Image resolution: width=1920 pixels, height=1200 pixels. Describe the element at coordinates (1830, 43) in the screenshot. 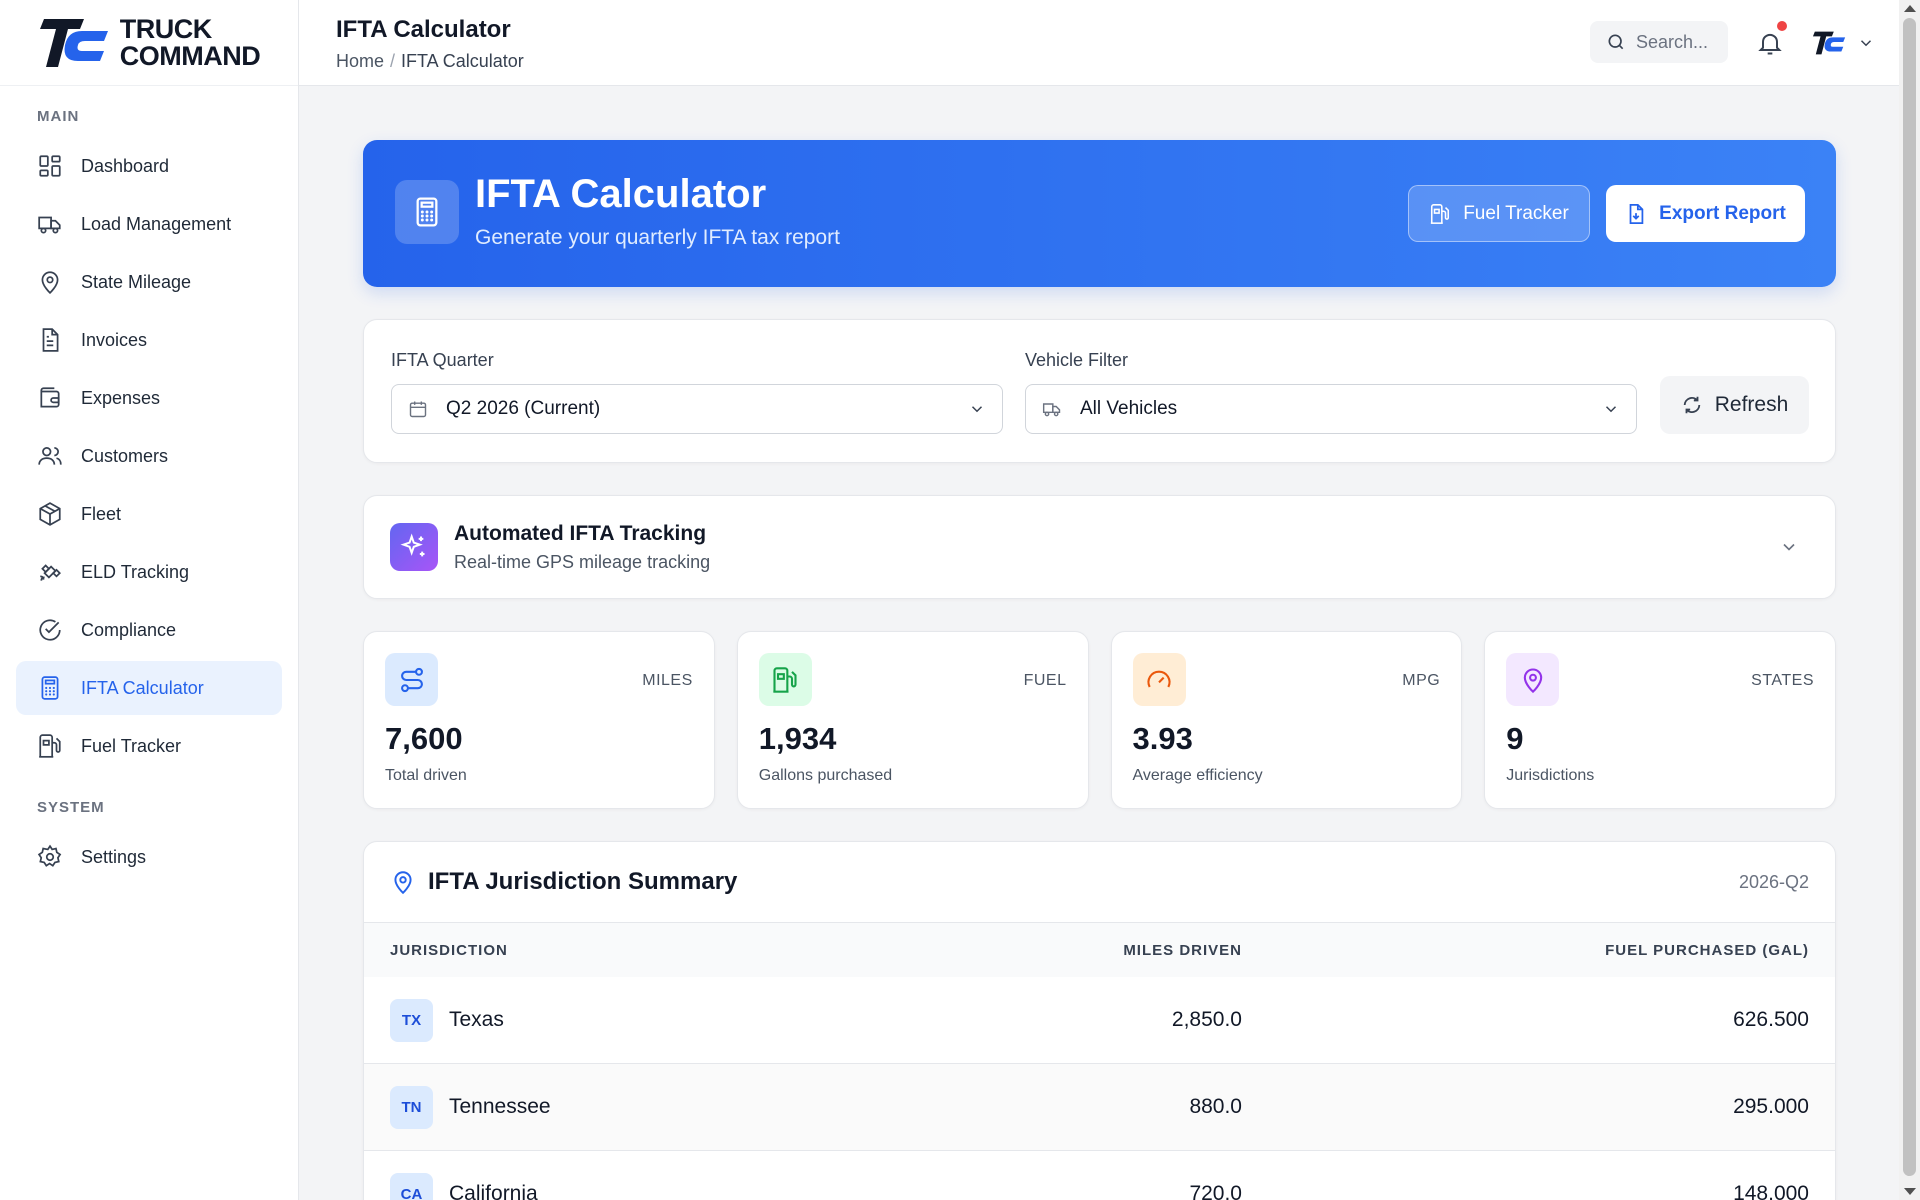

I see `avatar` at that location.